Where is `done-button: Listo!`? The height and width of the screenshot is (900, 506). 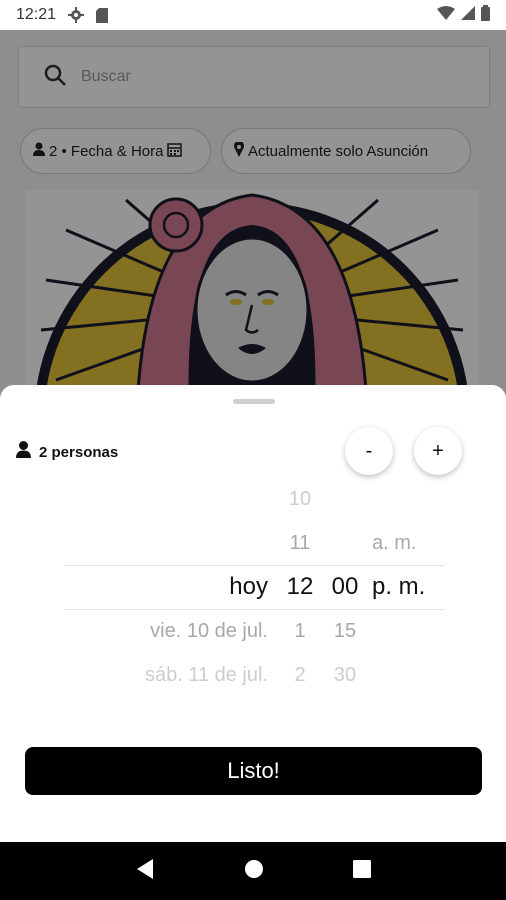
done-button: Listo! is located at coordinates (253, 771).